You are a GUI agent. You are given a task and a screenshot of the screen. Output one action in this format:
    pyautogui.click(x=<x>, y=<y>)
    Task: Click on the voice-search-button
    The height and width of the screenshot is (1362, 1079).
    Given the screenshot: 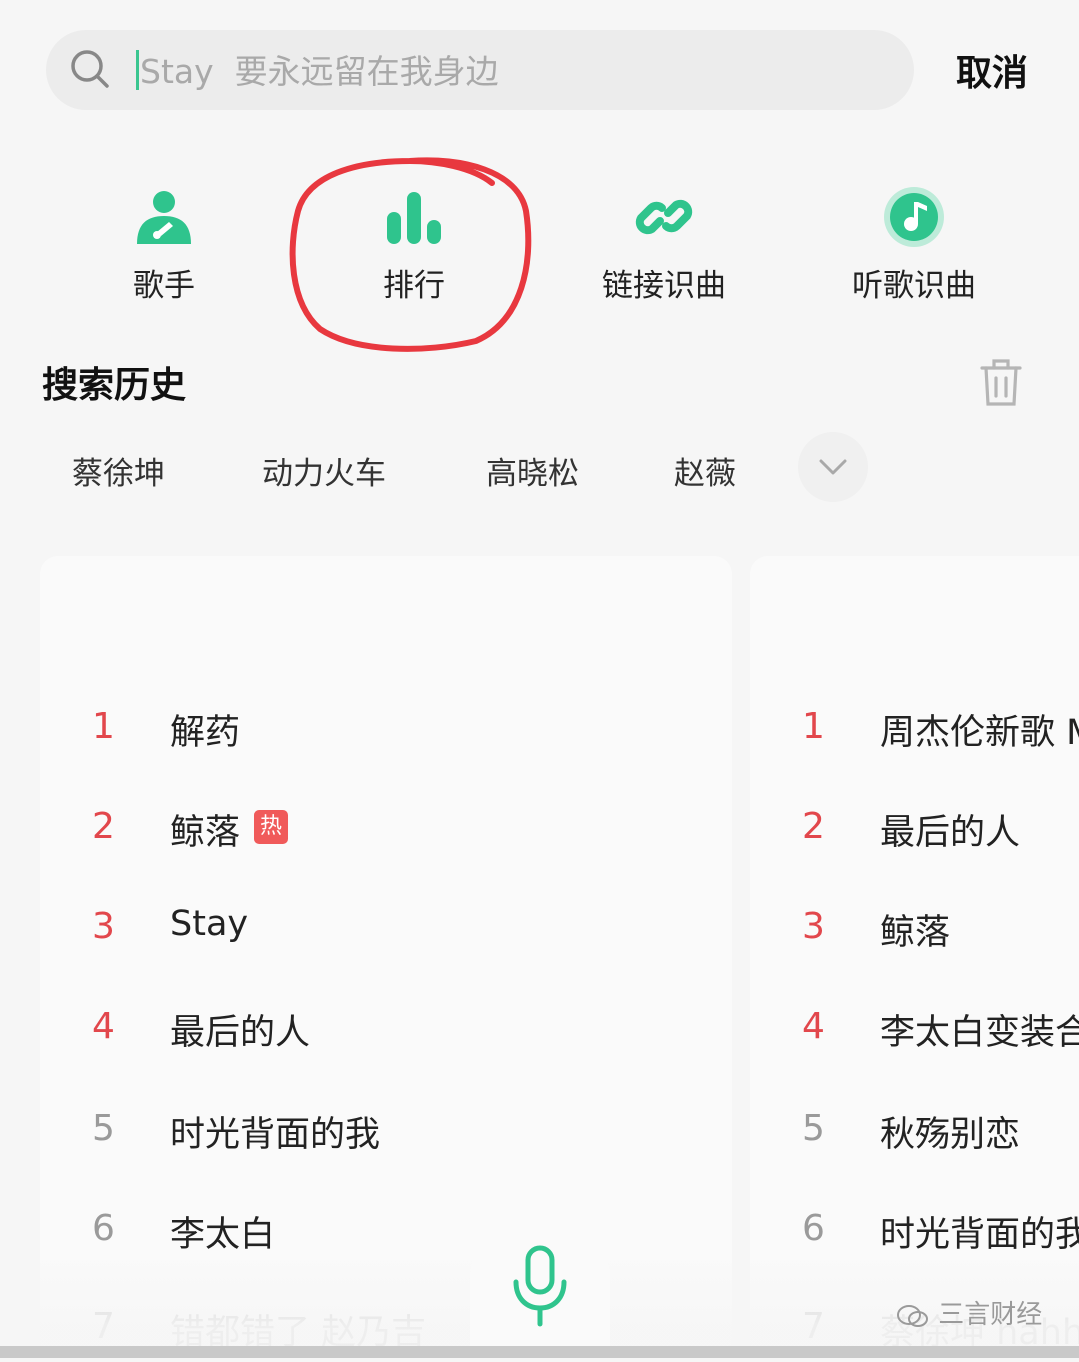 What is the action you would take?
    pyautogui.click(x=540, y=1284)
    